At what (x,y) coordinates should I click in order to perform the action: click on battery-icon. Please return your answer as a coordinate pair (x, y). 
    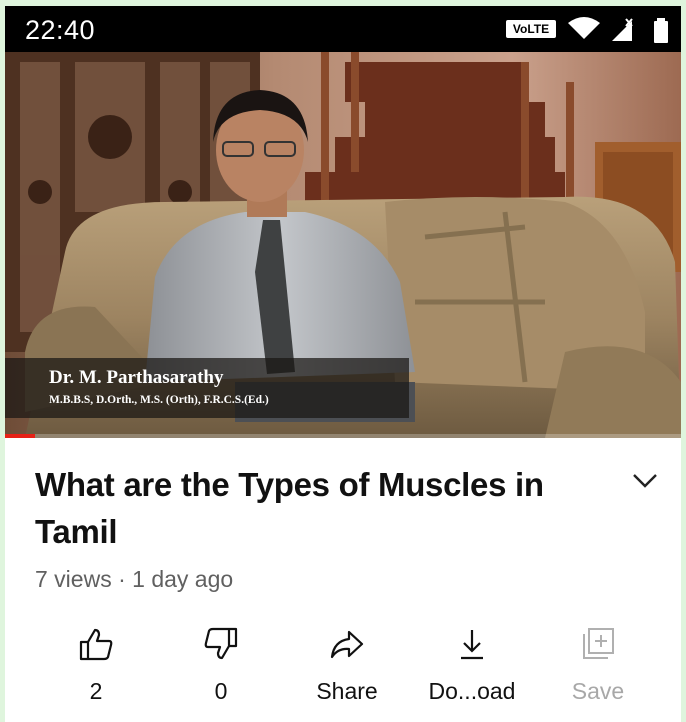
    Looking at the image, I should click on (661, 33).